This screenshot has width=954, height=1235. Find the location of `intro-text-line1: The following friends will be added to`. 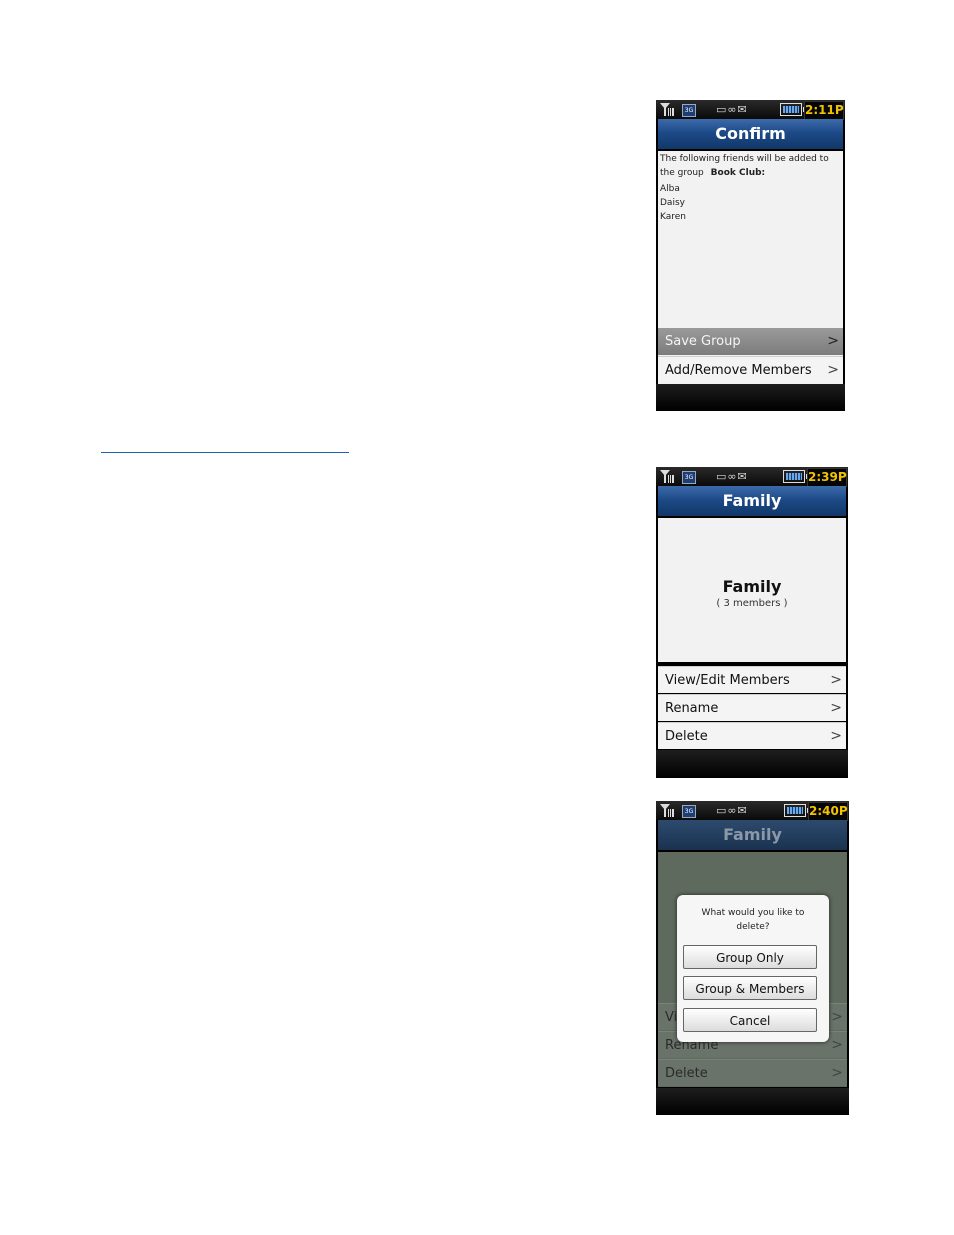

intro-text-line1: The following friends will be added to is located at coordinates (744, 159).